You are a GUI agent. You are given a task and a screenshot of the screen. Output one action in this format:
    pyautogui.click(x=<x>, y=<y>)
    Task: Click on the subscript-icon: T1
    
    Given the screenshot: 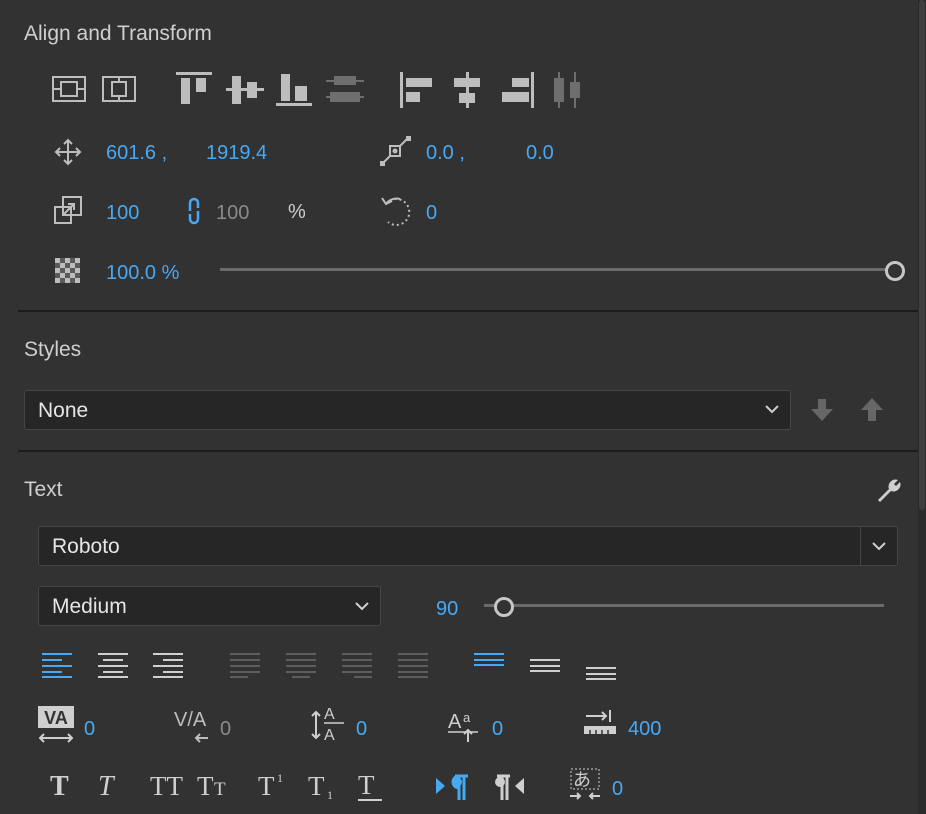 What is the action you would take?
    pyautogui.click(x=324, y=786)
    